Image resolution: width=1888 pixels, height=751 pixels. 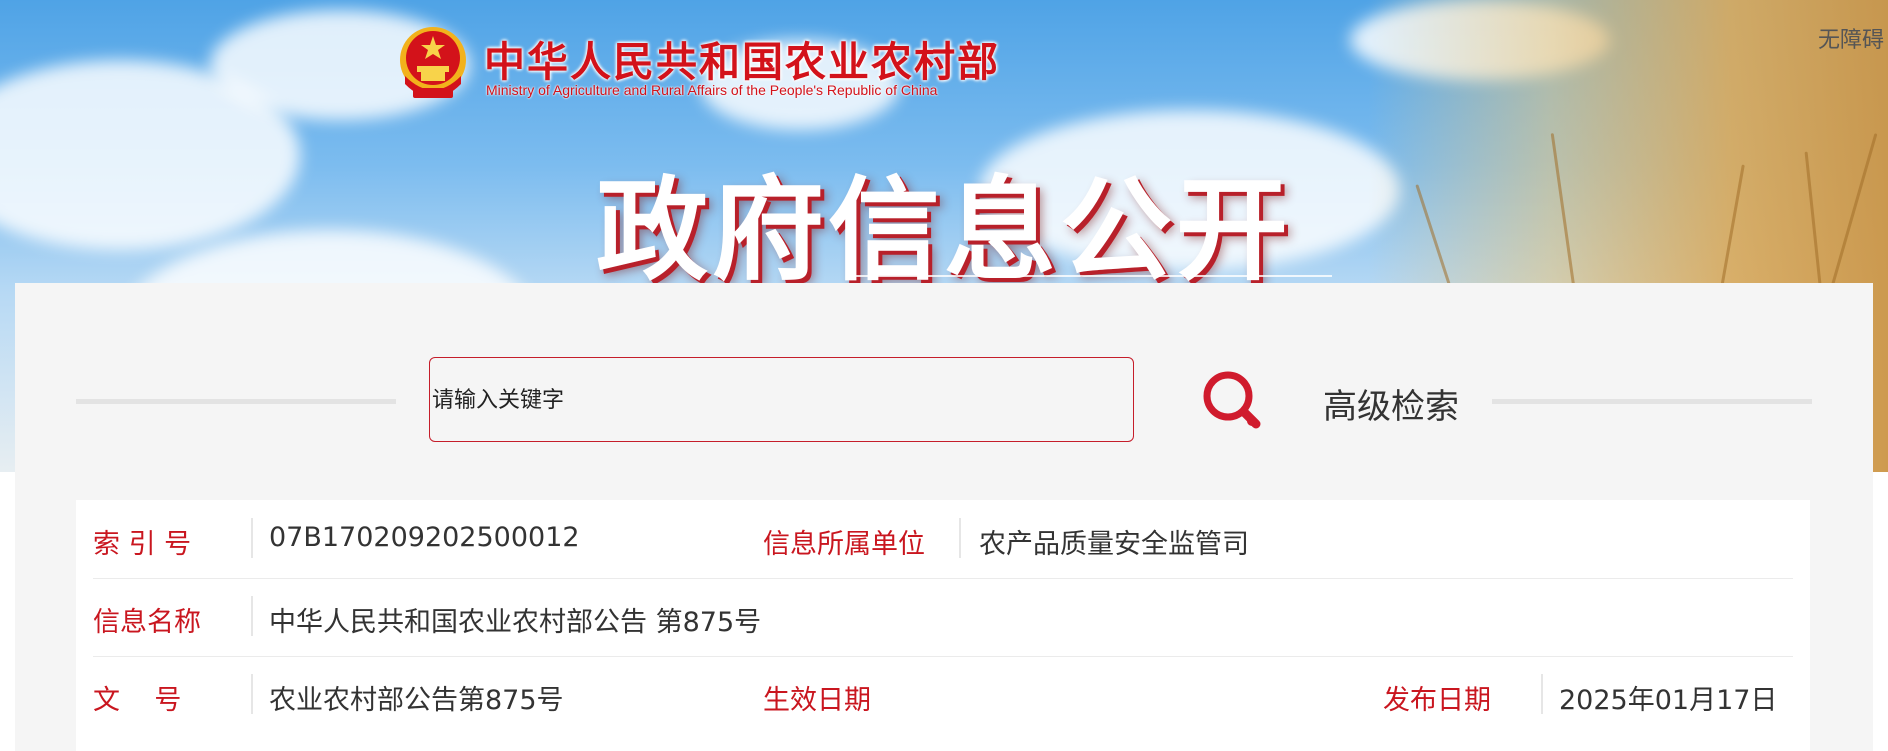 I want to click on right-decorative-line, so click(x=1652, y=401).